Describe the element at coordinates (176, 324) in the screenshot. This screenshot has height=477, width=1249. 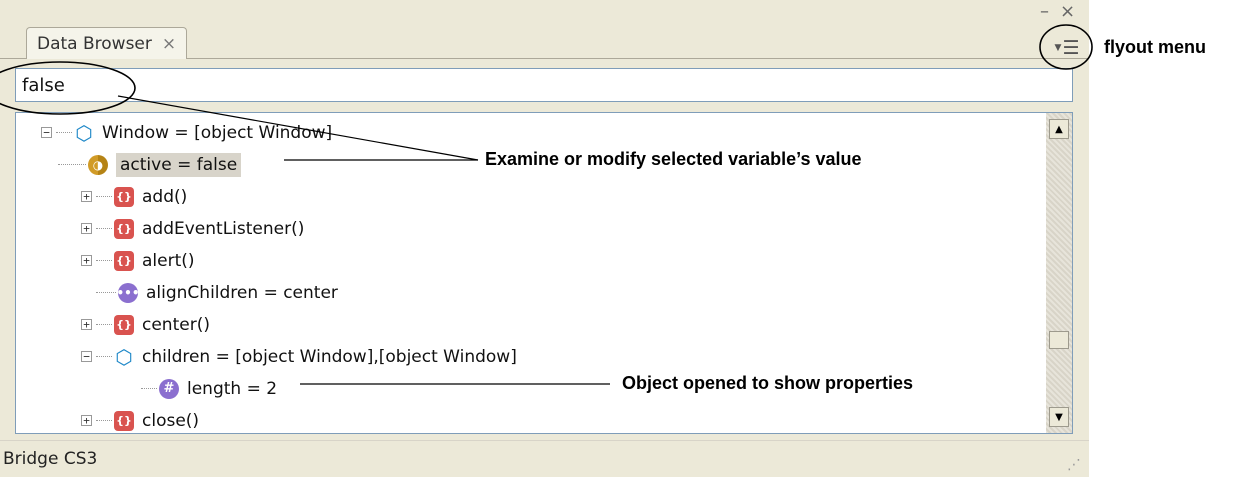
I see `tree-row-label: center()` at that location.